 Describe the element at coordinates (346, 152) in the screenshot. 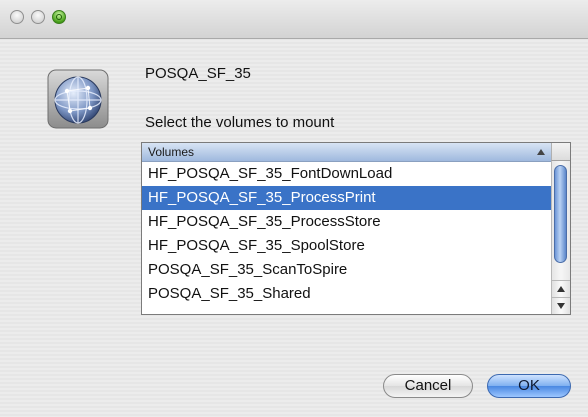

I see `volumes-column-header: Volumes` at that location.